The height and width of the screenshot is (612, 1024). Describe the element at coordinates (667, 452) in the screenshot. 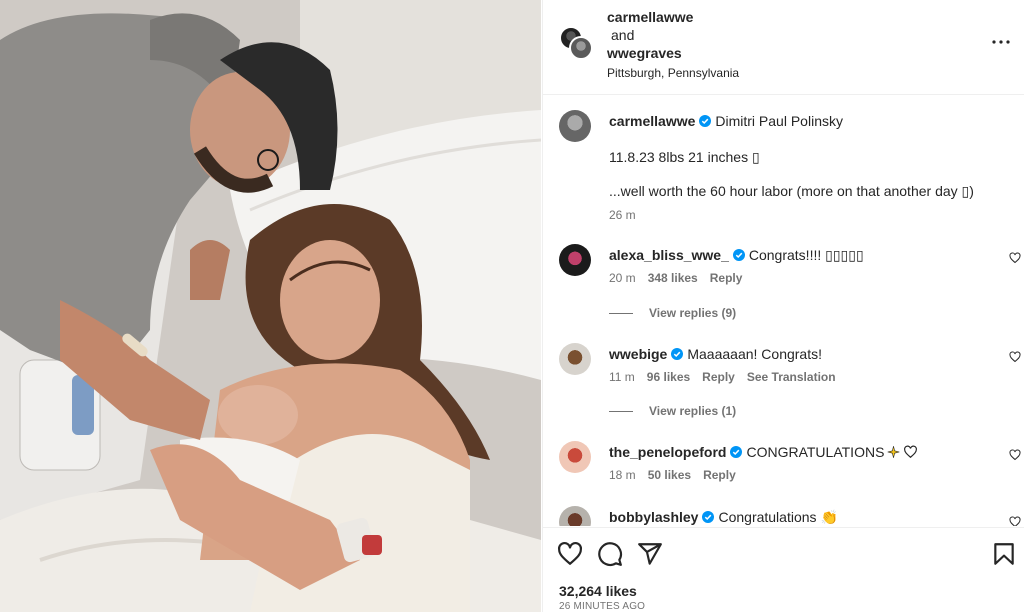

I see `comment-username: the_penelopeford` at that location.